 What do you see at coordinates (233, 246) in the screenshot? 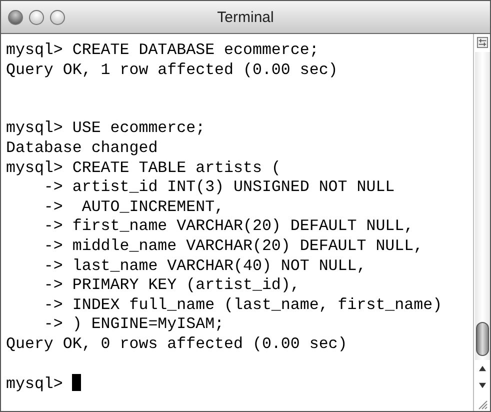
I see `terminal-line: -> middle_name VARCHAR(20) DEFAULT NULL,` at bounding box center [233, 246].